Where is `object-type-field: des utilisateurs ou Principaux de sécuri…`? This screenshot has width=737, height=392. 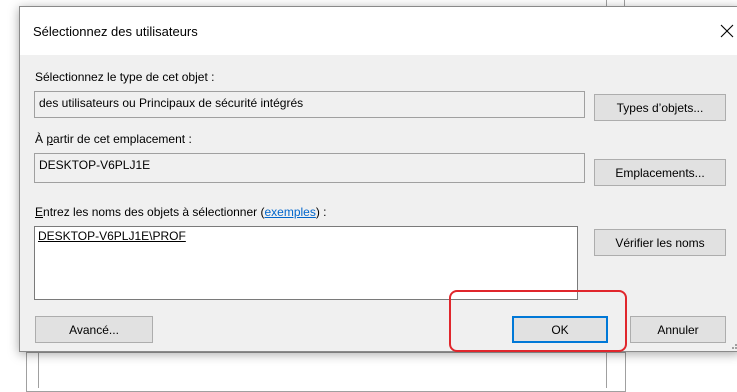
object-type-field: des utilisateurs ou Principaux de sécuri… is located at coordinates (309, 104).